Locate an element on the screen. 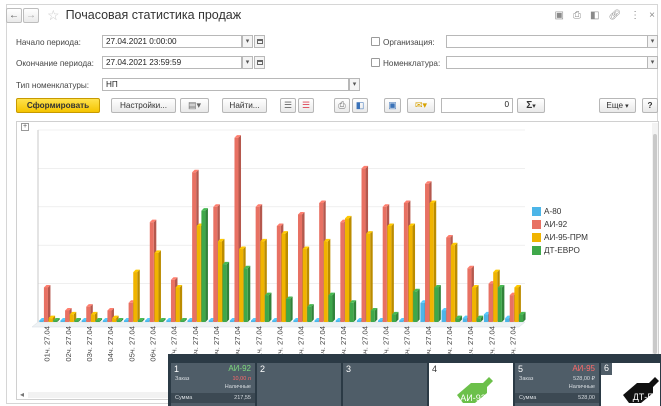 This screenshot has width=661, height=406. pump-tile-2: 2 is located at coordinates (299, 384).